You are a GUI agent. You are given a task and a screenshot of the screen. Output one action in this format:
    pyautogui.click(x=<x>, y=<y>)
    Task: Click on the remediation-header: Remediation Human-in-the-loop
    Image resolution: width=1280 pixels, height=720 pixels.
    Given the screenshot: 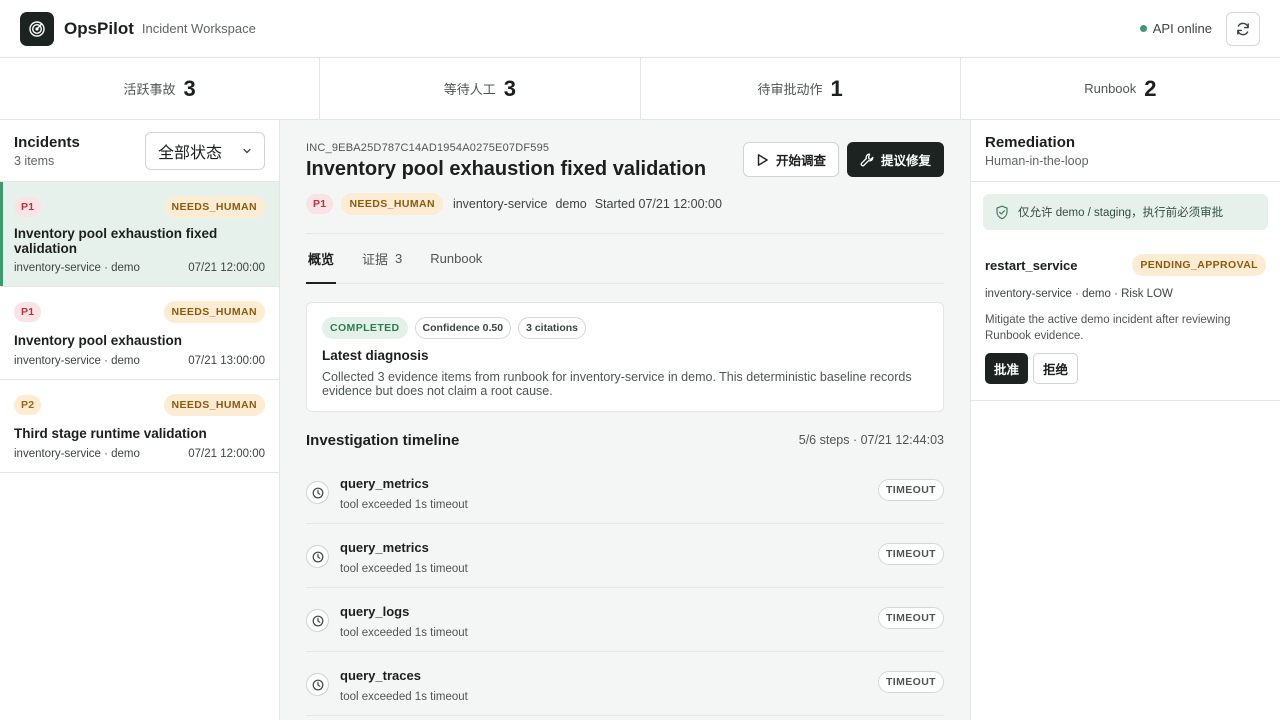 What is the action you would take?
    pyautogui.click(x=1125, y=151)
    